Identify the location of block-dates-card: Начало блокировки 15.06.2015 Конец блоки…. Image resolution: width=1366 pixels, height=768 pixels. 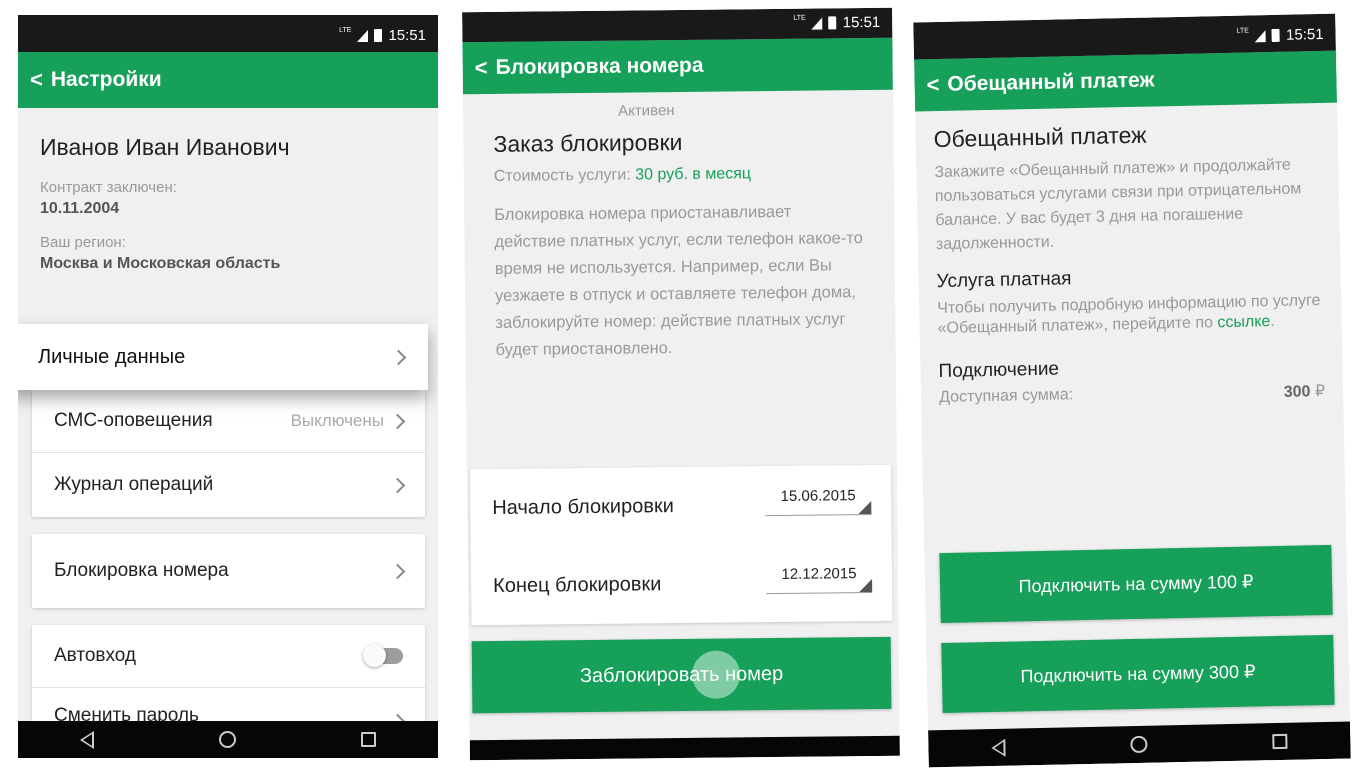
(681, 545).